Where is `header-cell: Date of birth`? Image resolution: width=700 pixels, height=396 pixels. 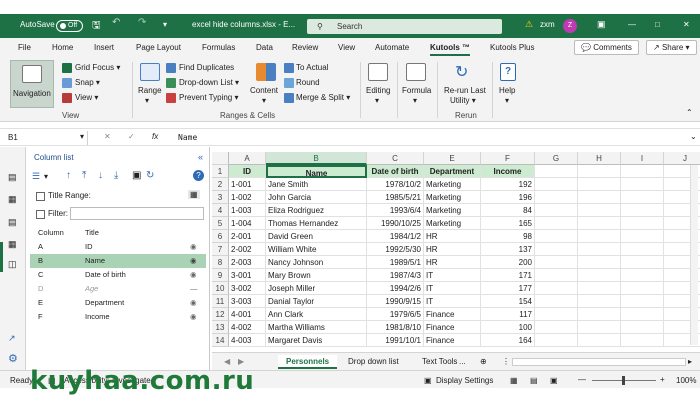 header-cell: Date of birth is located at coordinates (395, 171).